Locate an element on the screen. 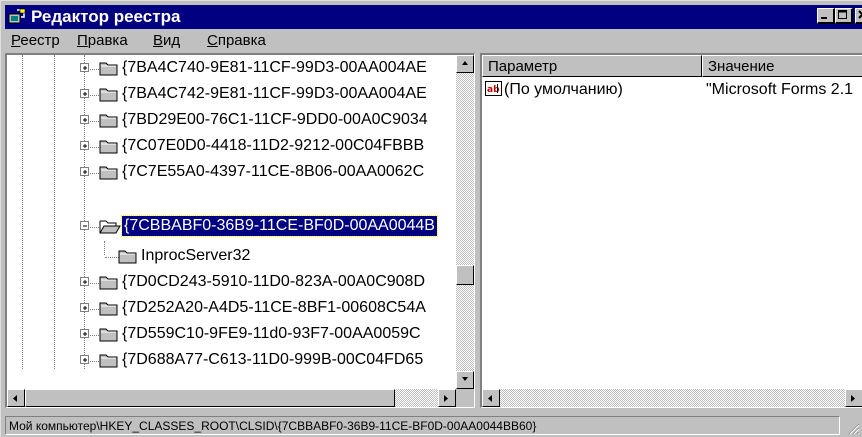 The height and width of the screenshot is (437, 862). scroll-up-button is located at coordinates (465, 64).